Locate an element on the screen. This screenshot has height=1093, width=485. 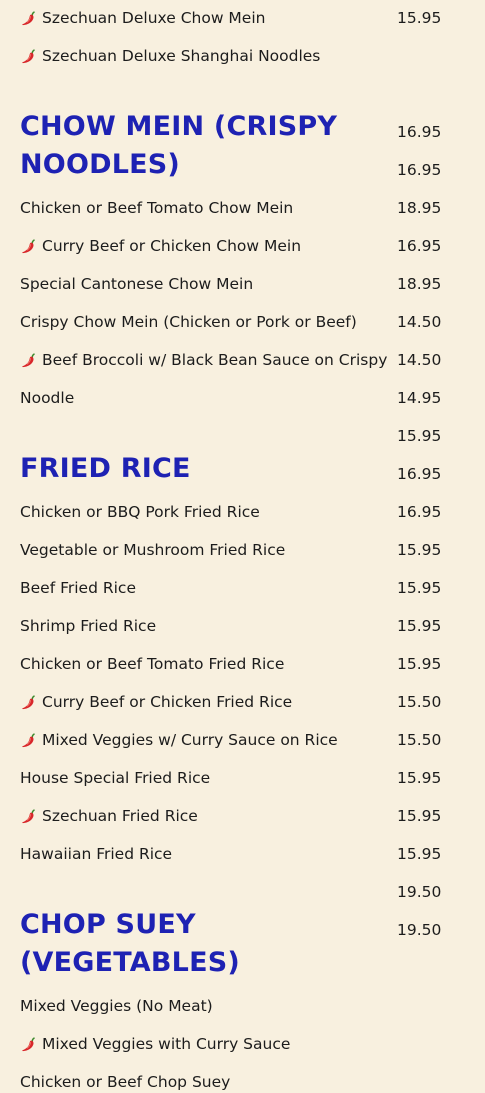
section-heading-line: CHOP SUEY is located at coordinates (108, 924).